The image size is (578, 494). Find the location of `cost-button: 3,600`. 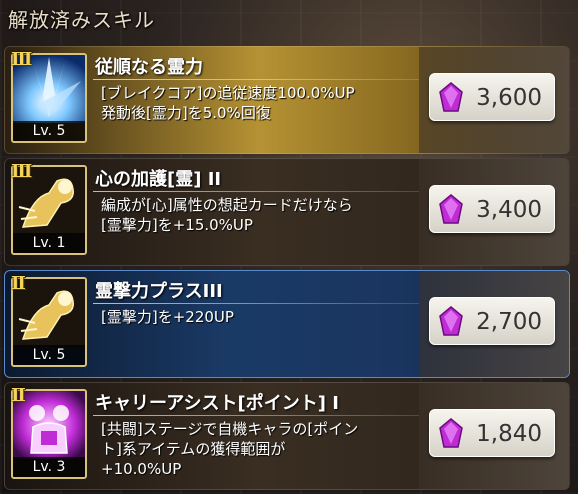

cost-button: 3,600 is located at coordinates (492, 97).